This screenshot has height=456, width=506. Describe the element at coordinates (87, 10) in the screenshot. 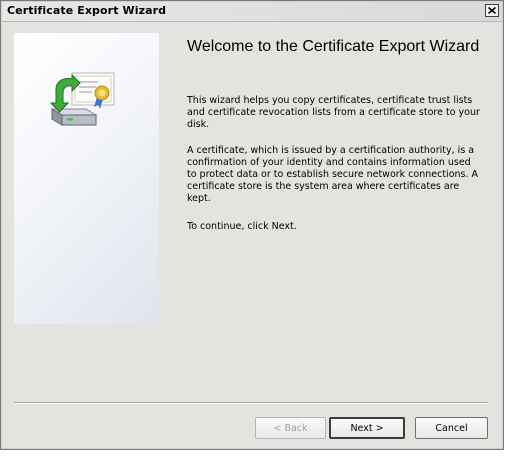

I see `window-title: Certificate Export Wizard` at that location.